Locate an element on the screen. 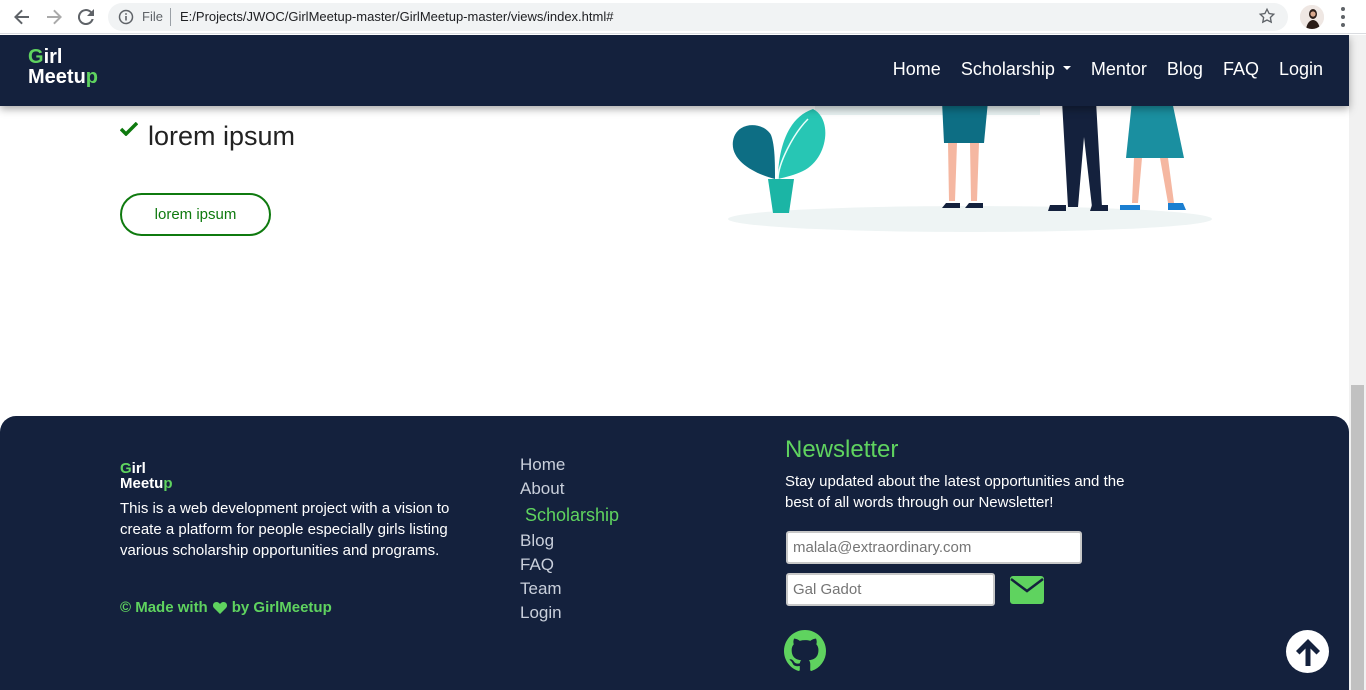 The width and height of the screenshot is (1366, 690). file-label: File is located at coordinates (152, 16).